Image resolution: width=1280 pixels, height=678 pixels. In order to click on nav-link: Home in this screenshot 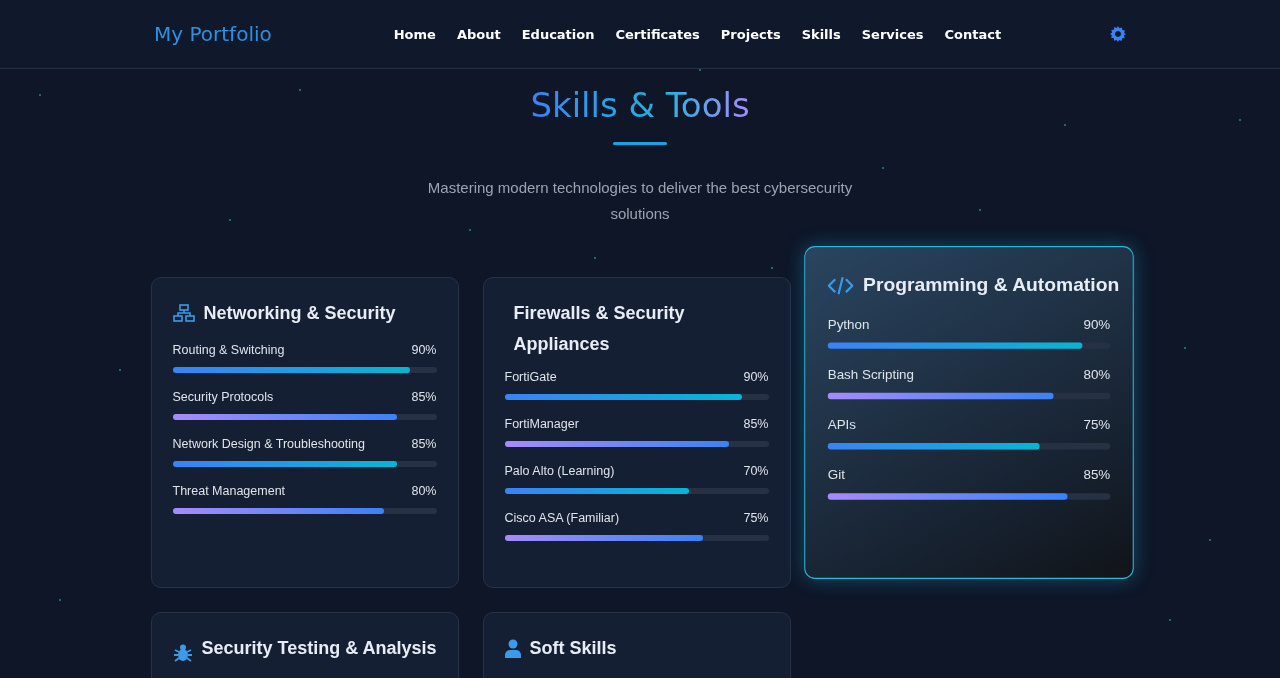, I will do `click(414, 34)`.